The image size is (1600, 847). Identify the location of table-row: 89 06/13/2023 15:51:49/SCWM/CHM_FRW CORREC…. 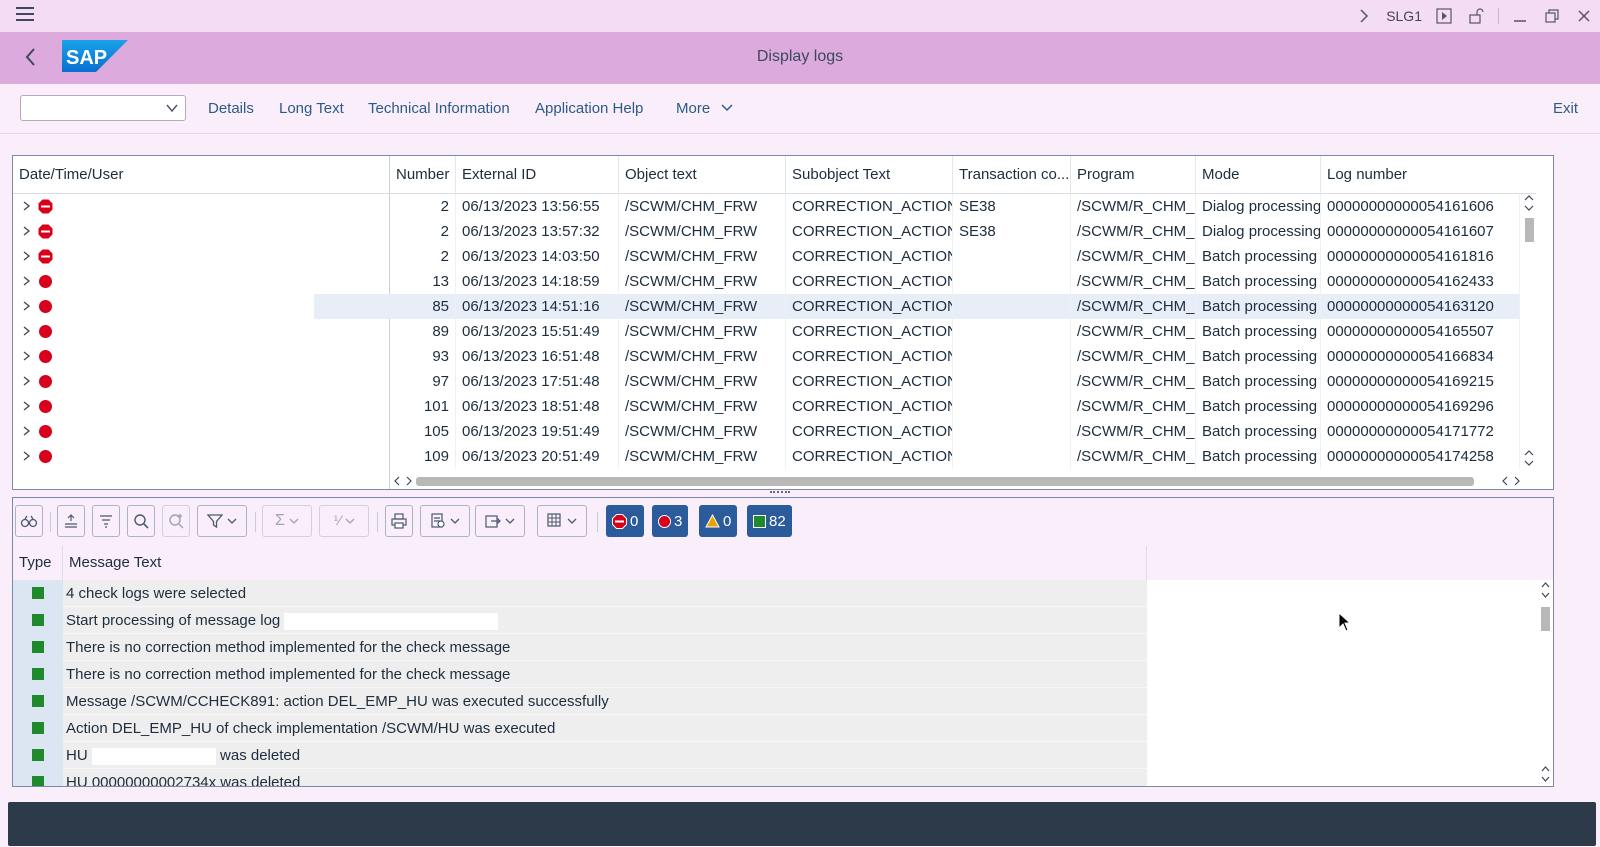
(955, 331).